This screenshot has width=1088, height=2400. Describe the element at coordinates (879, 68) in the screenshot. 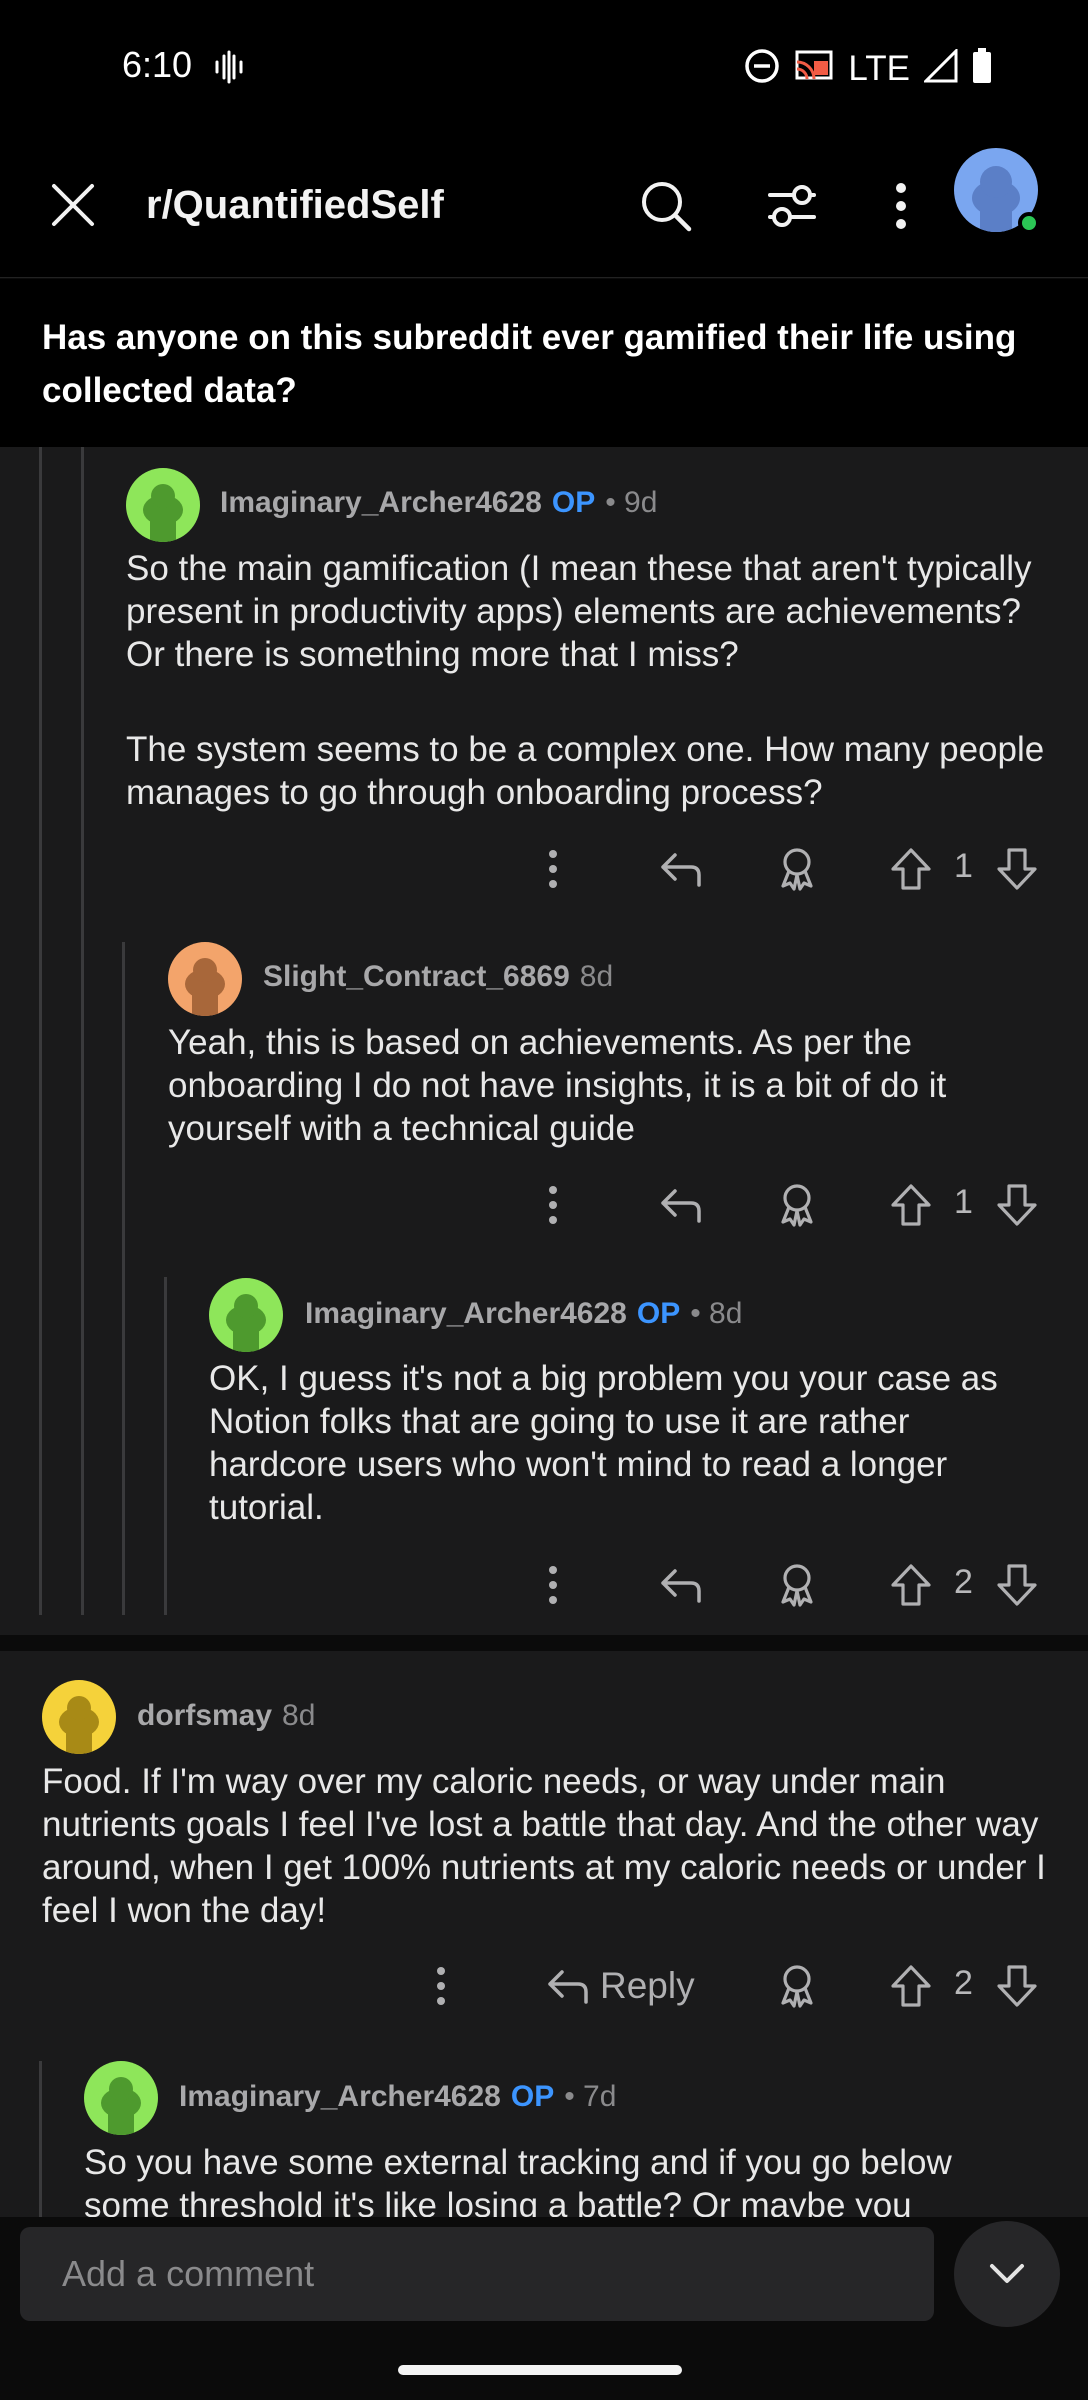

I see `network-type: LTE` at that location.